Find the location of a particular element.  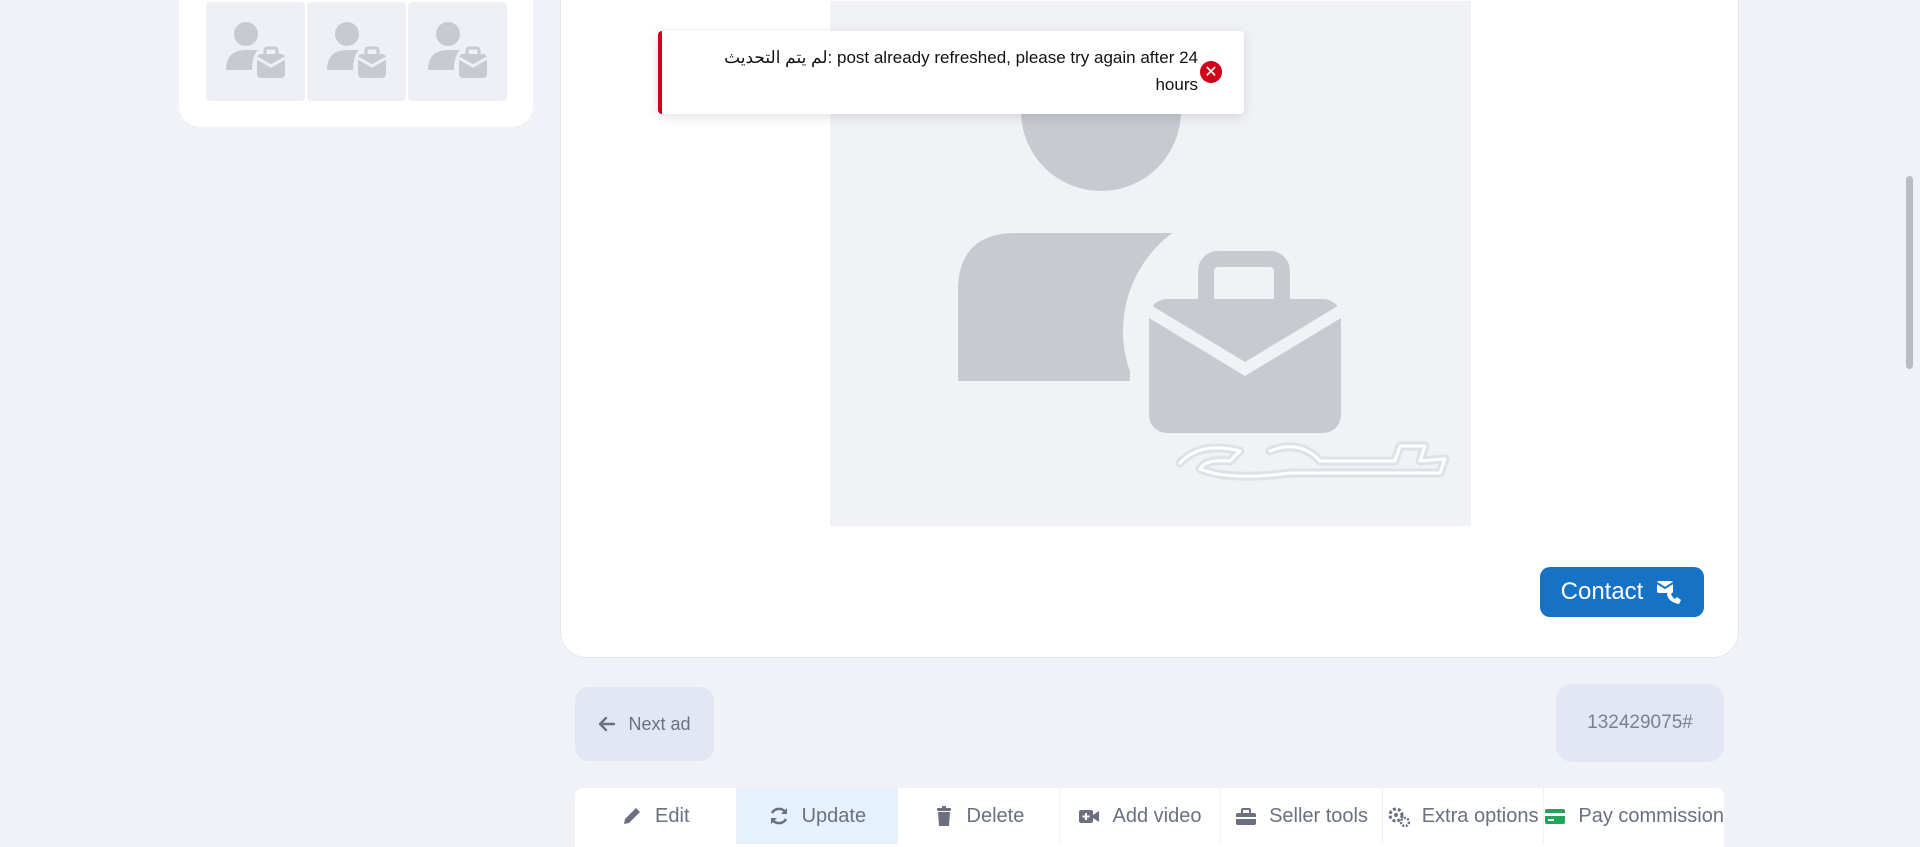

toolbox-icon is located at coordinates (1246, 816).